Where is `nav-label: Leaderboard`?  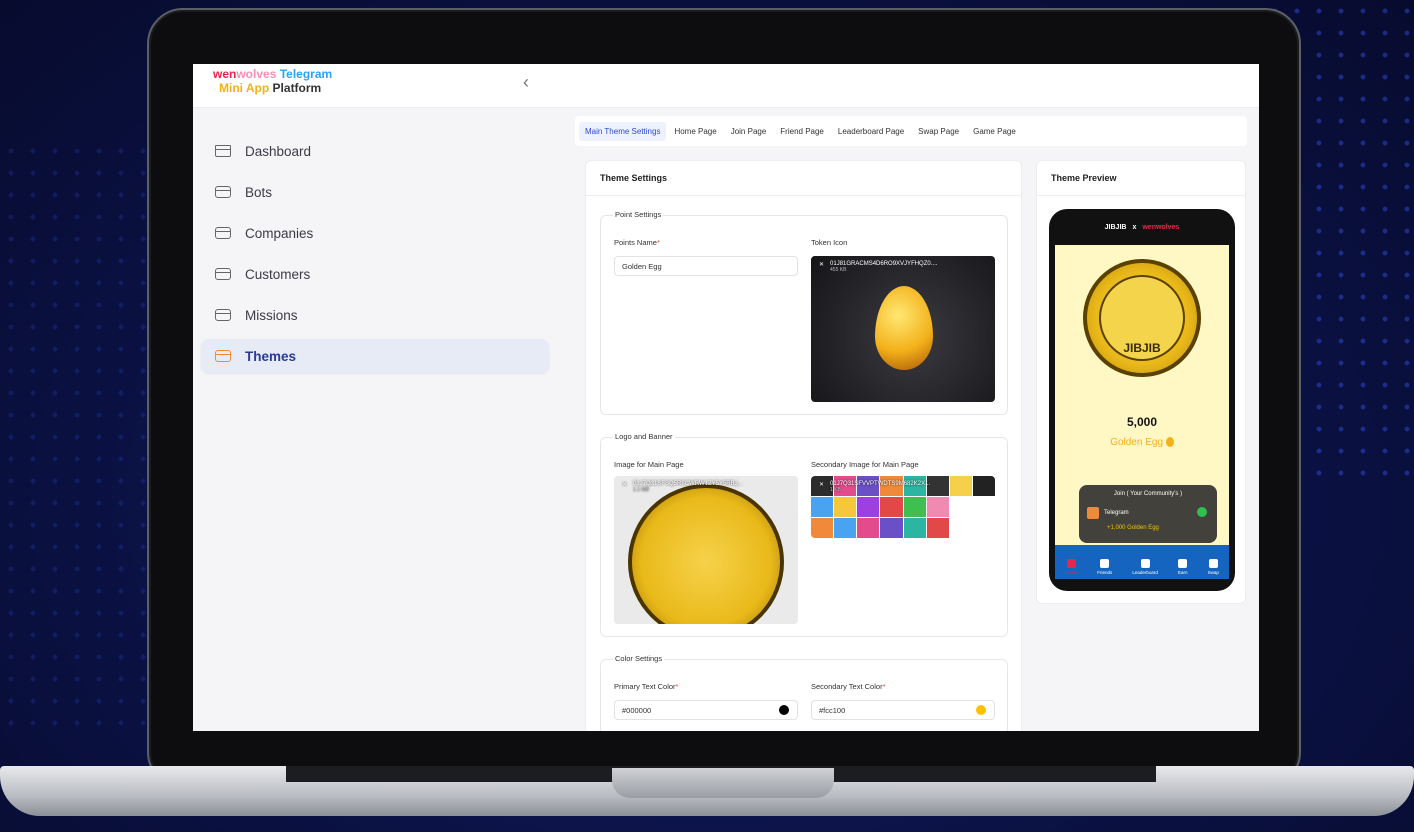
nav-label: Leaderboard is located at coordinates (1145, 572).